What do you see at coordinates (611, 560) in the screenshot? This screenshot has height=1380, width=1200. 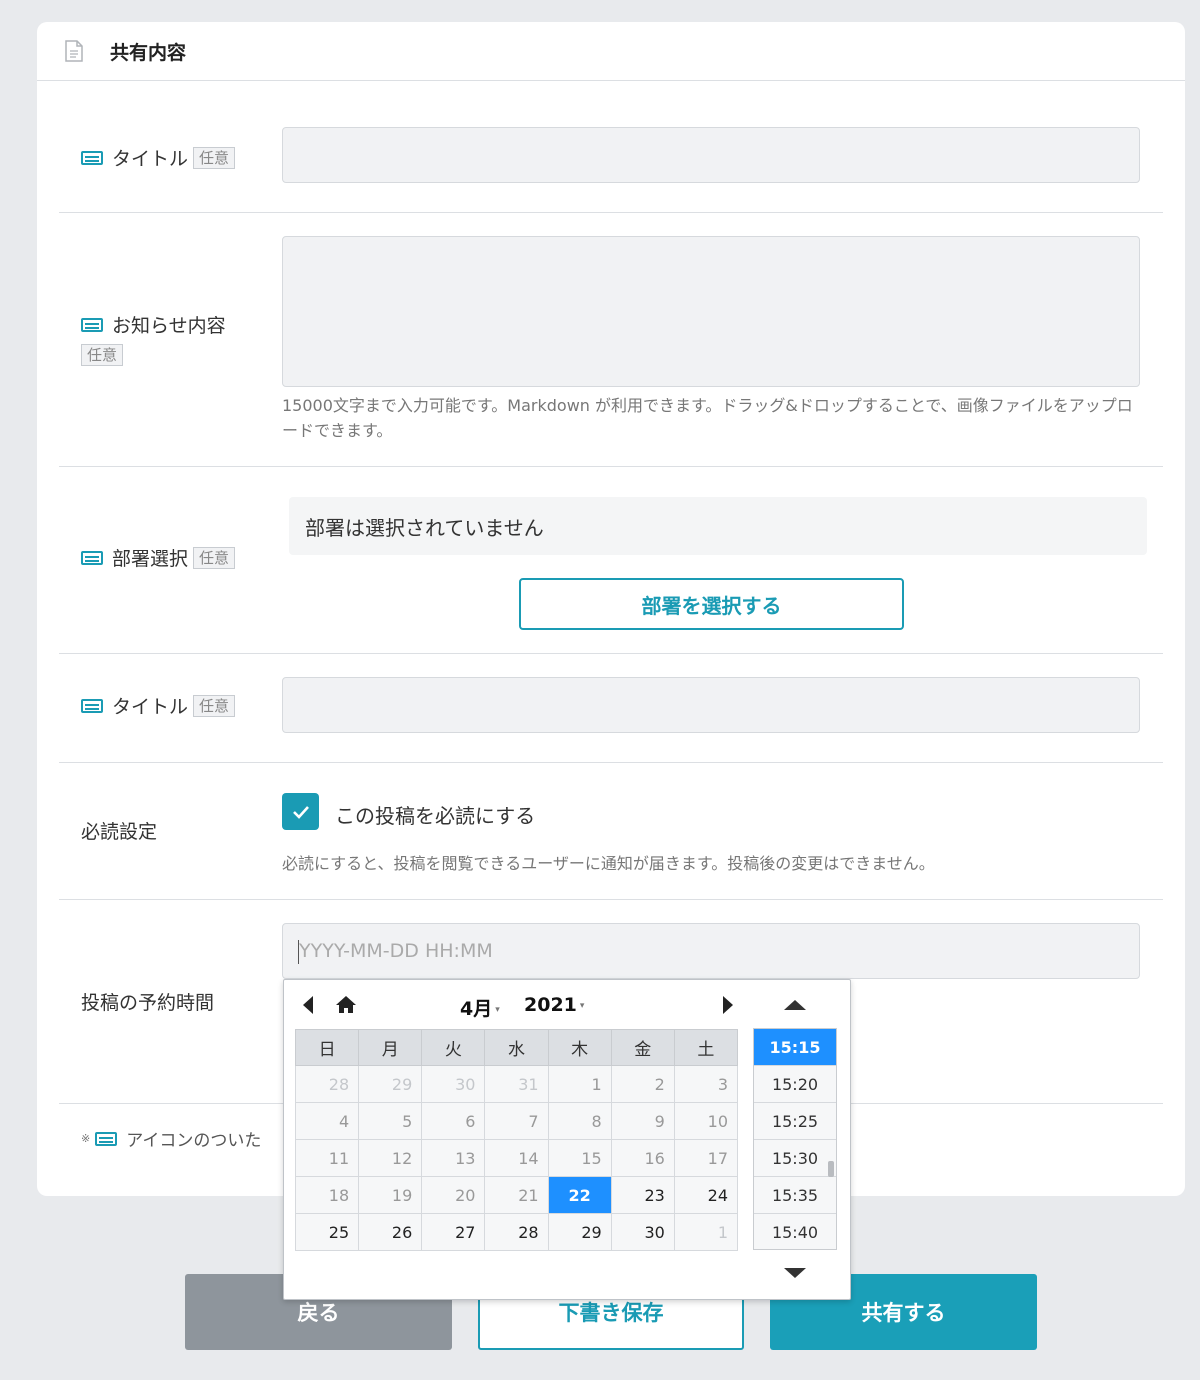 I see `department-row: 部署選択 任意 部署は選択されていません 部署を選択する` at bounding box center [611, 560].